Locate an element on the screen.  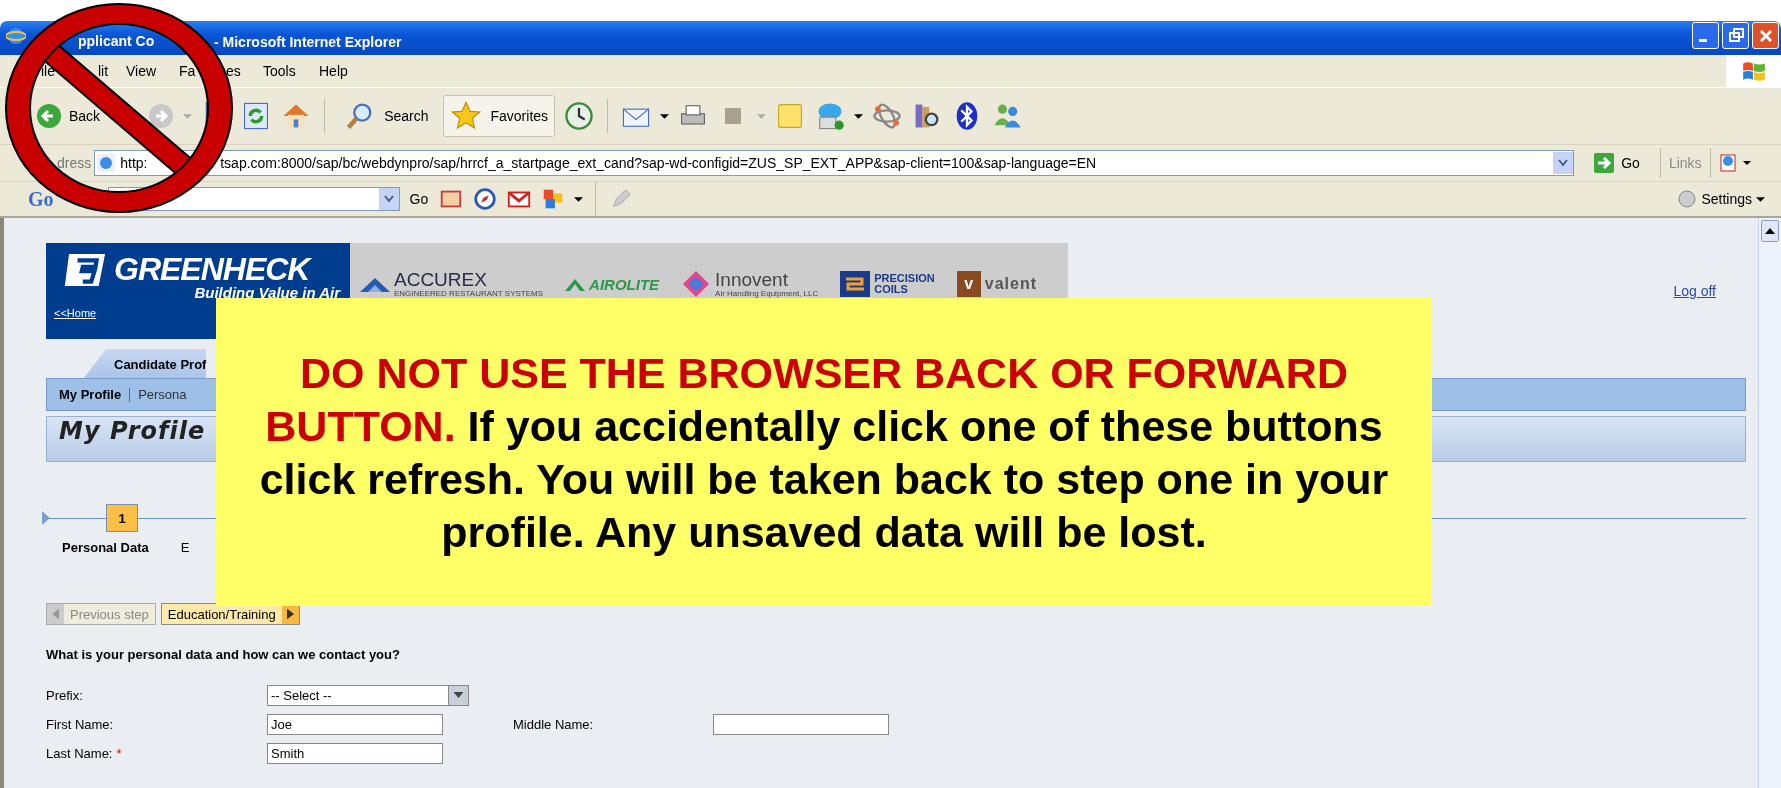
history-icon is located at coordinates (579, 116).